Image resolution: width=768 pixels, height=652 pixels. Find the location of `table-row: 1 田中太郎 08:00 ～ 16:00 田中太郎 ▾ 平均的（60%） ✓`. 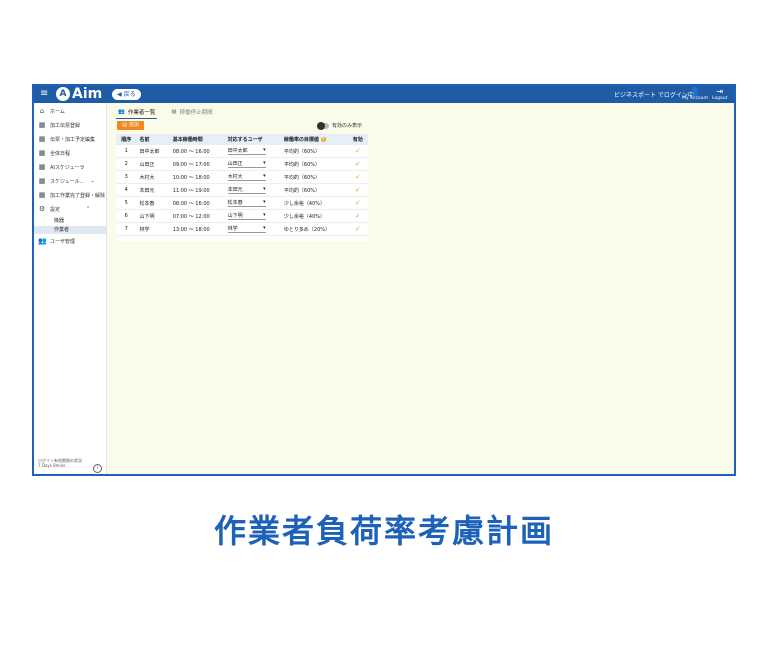

table-row: 1 田中太郎 08:00 ～ 16:00 田中太郎 ▾ 平均的（60%） ✓ is located at coordinates (242, 151).